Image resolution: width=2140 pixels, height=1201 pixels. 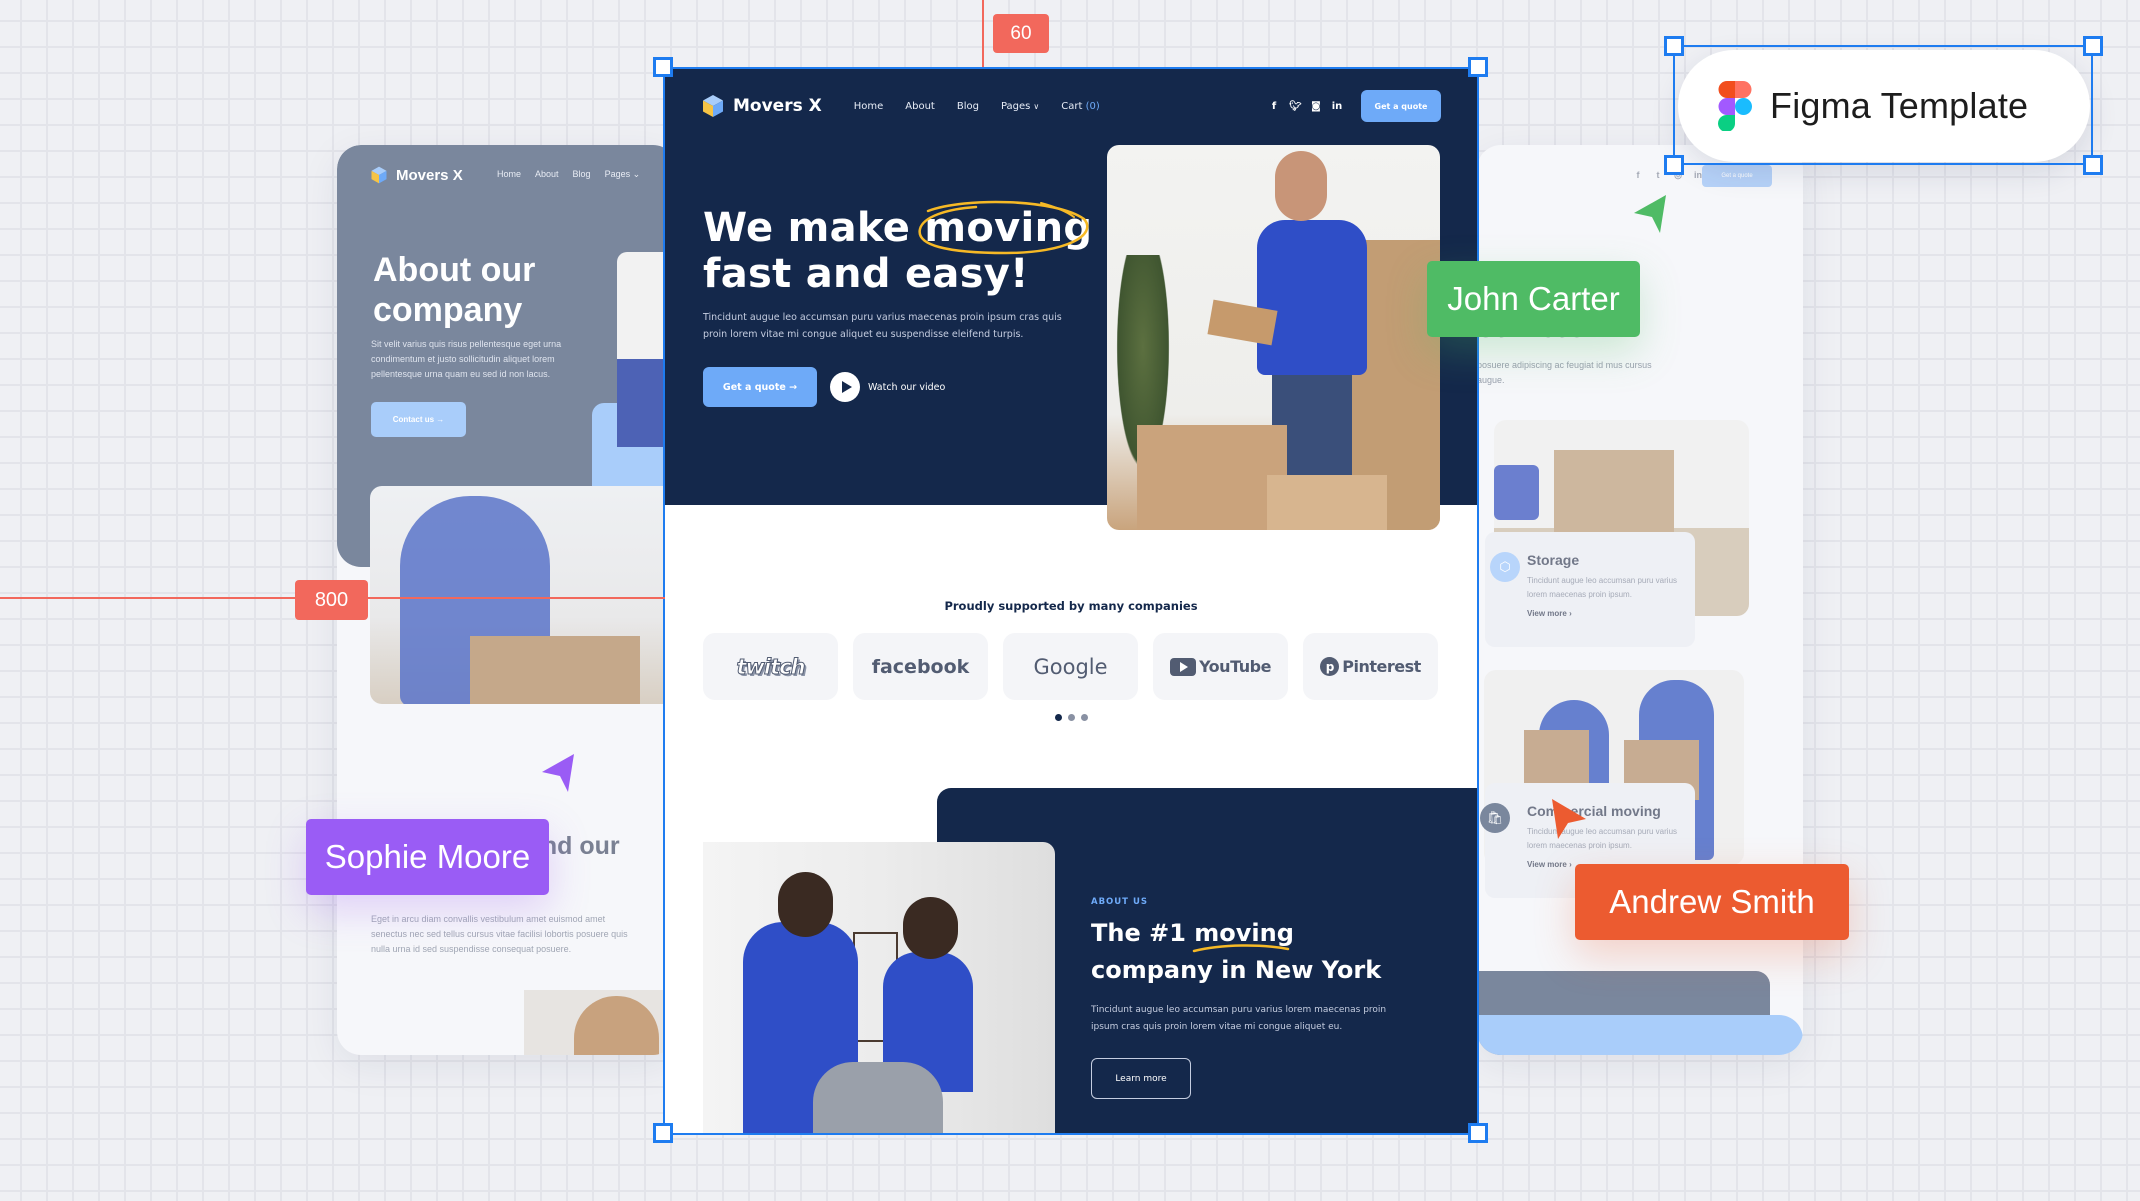 I want to click on logo-google-text: Google, so click(x=1070, y=666).